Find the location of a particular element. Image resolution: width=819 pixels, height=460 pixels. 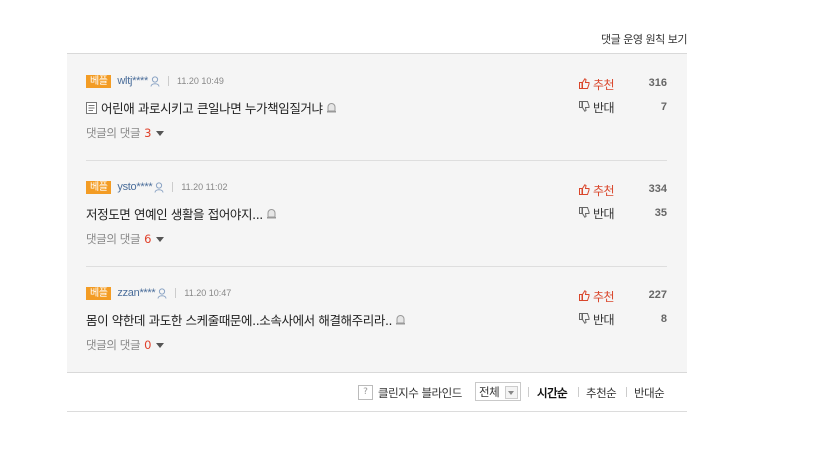

comment-text: 어린애 과로시키고 큰일나면 누가책임질거냐 is located at coordinates (212, 108).